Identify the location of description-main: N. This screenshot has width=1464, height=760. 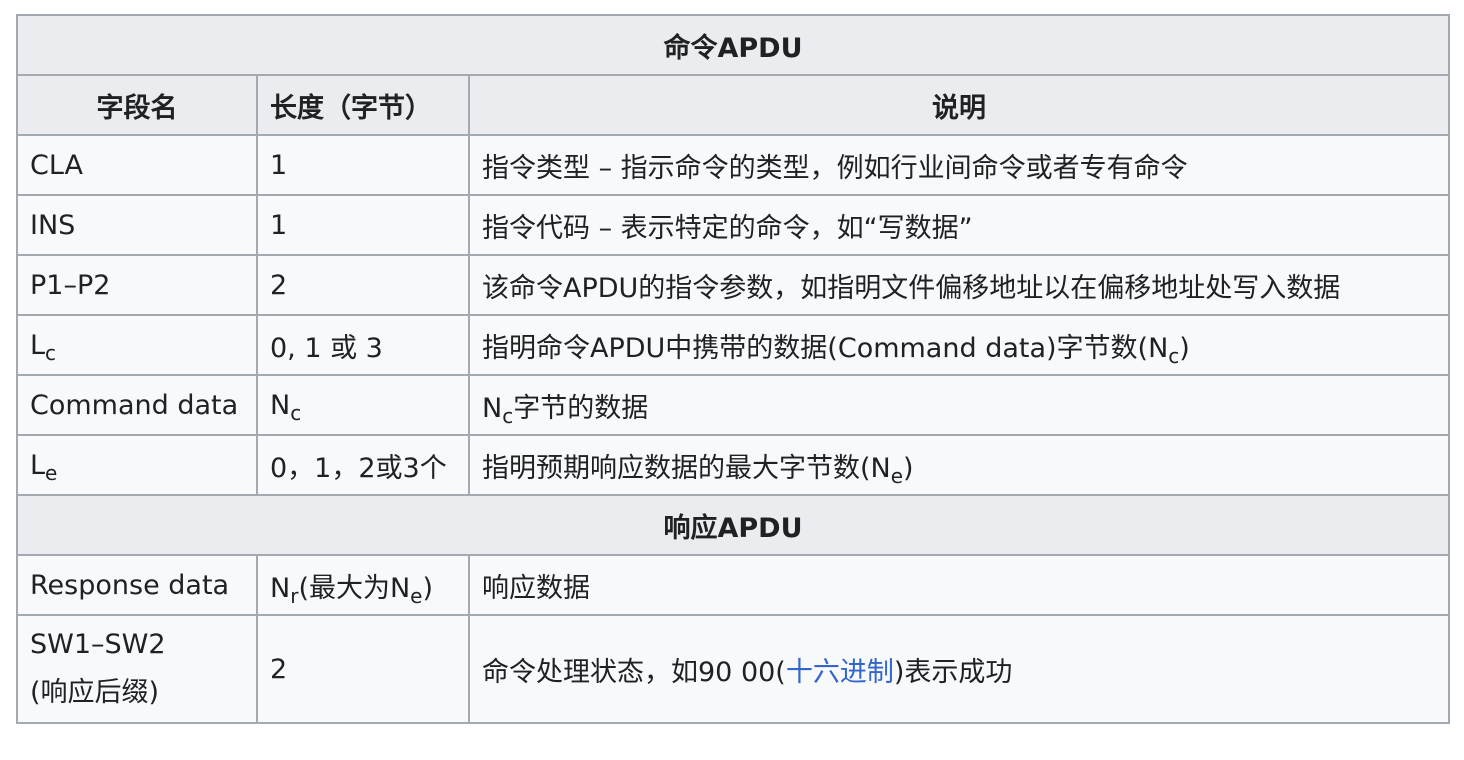
(492, 408).